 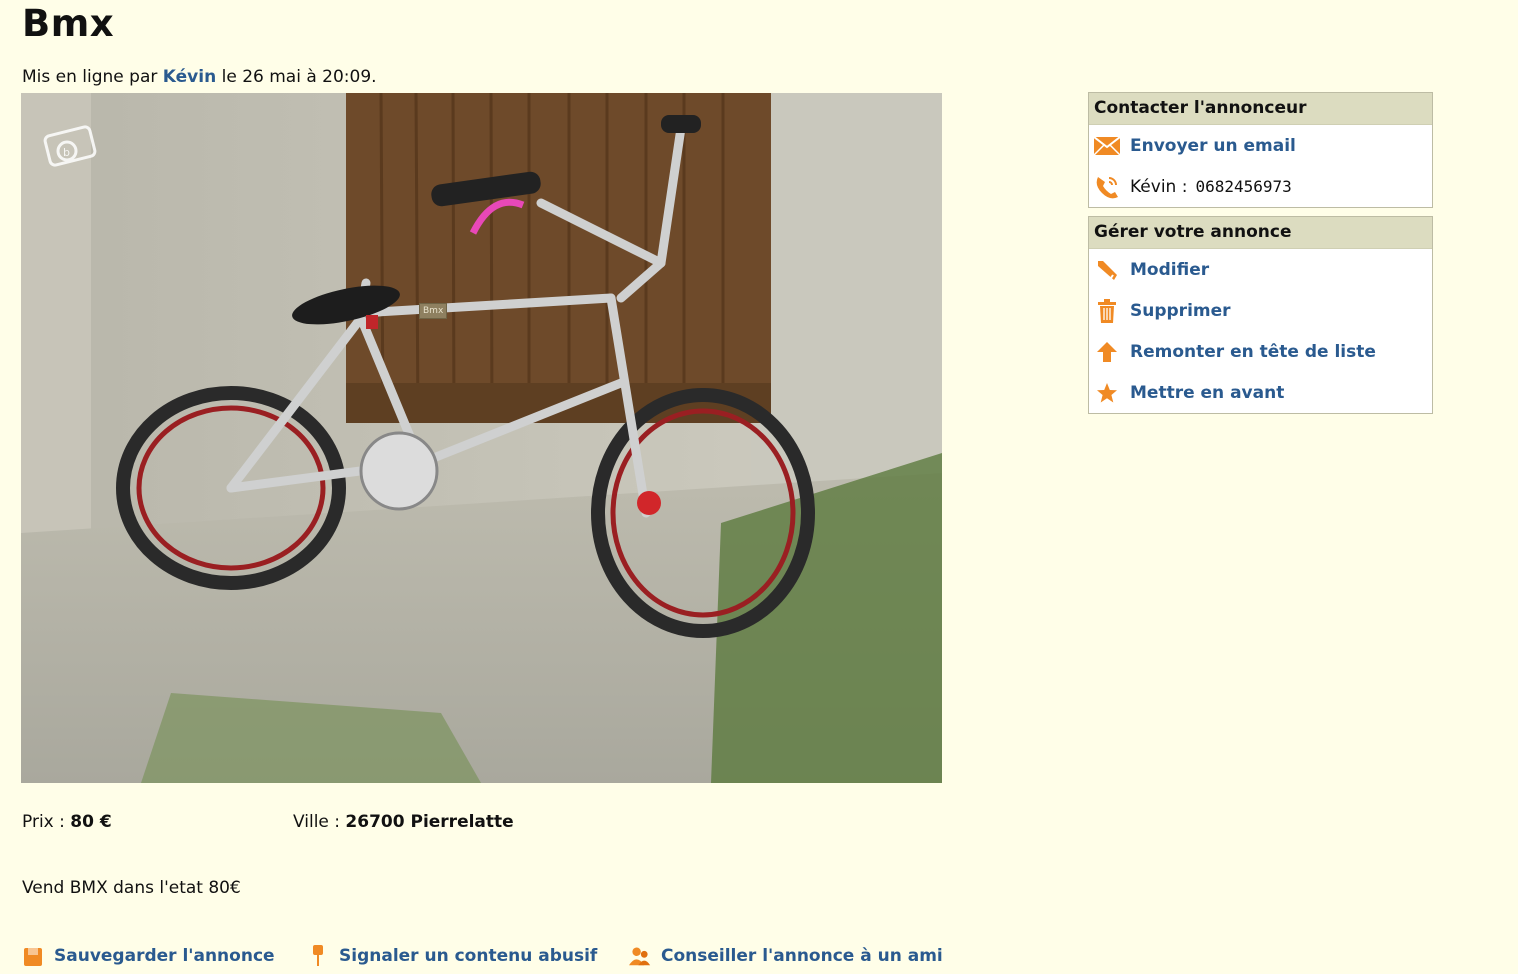 I want to click on save-icon, so click(x=33, y=956).